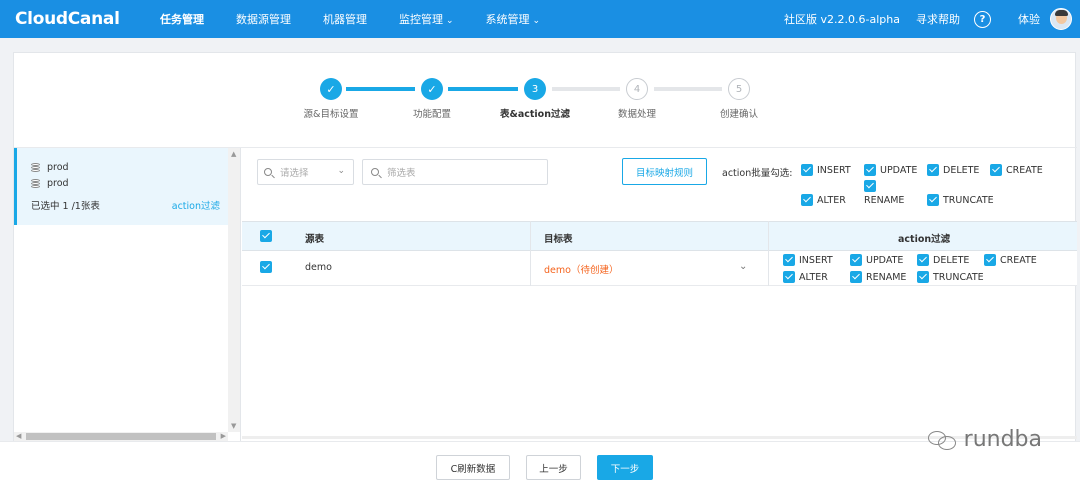 This screenshot has height=484, width=1080. What do you see at coordinates (121, 186) in the screenshot?
I see `db-list-item: prod prod 已选中 1 /1张表 action过滤` at bounding box center [121, 186].